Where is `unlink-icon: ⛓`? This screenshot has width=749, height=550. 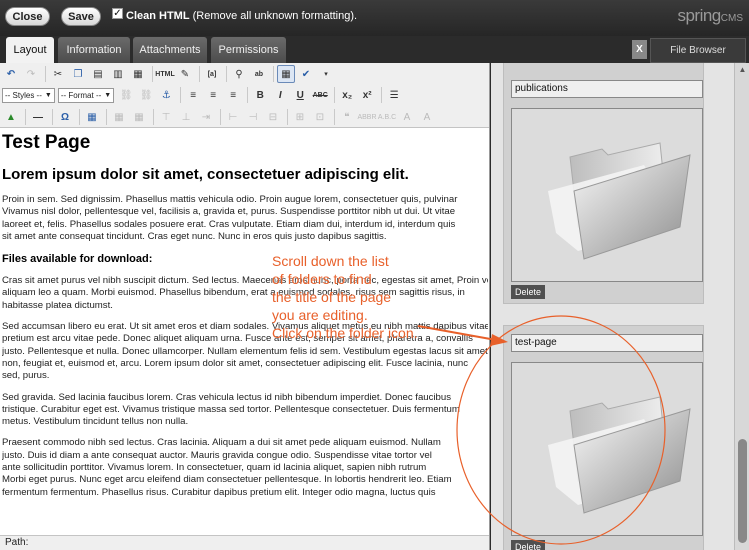 unlink-icon: ⛓ is located at coordinates (146, 95).